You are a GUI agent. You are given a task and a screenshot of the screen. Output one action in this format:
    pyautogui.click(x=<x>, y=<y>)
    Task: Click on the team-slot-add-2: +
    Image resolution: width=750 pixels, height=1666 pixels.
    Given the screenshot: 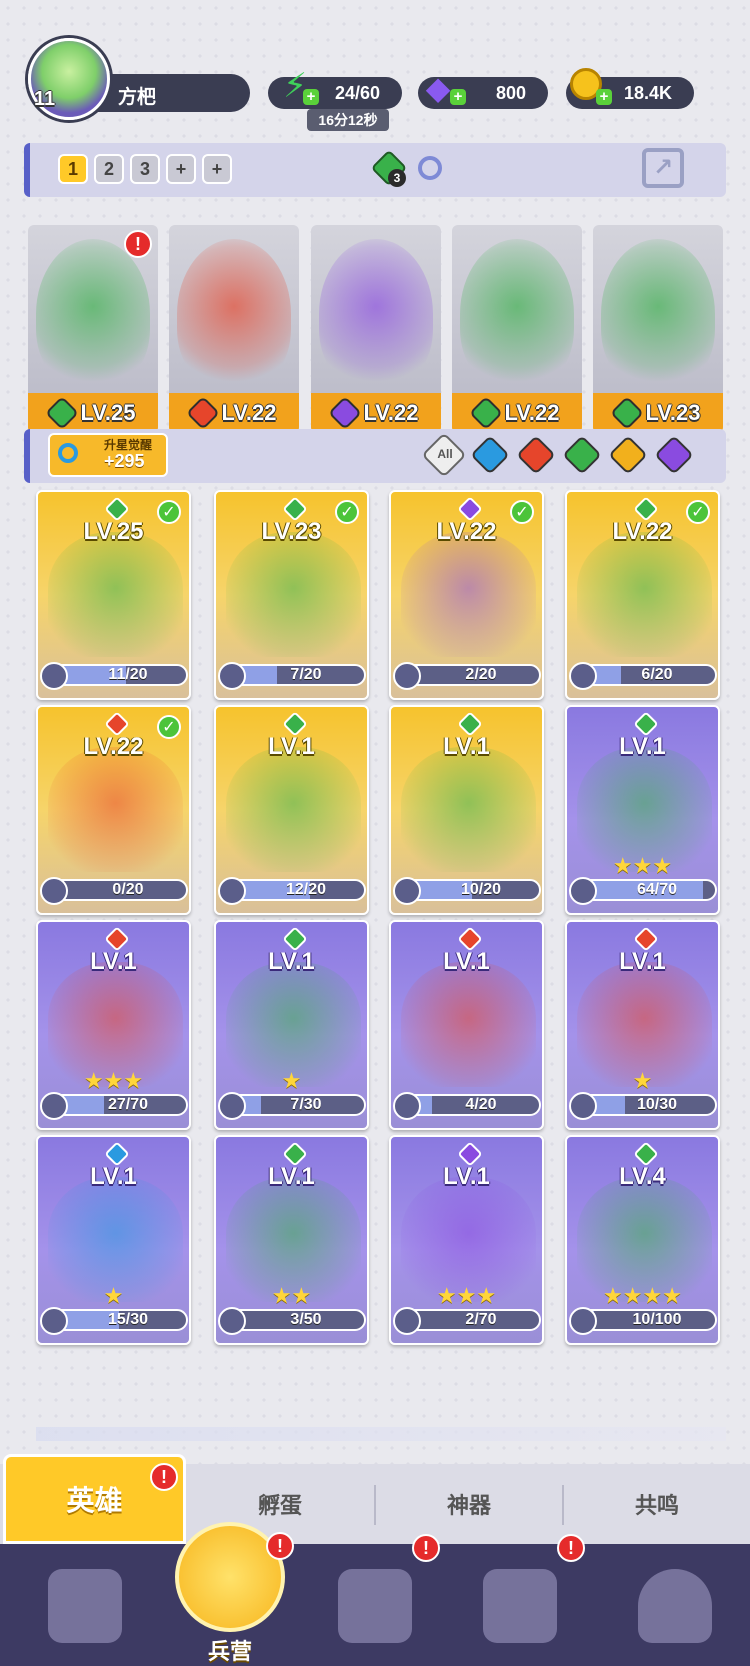 What is the action you would take?
    pyautogui.click(x=217, y=169)
    